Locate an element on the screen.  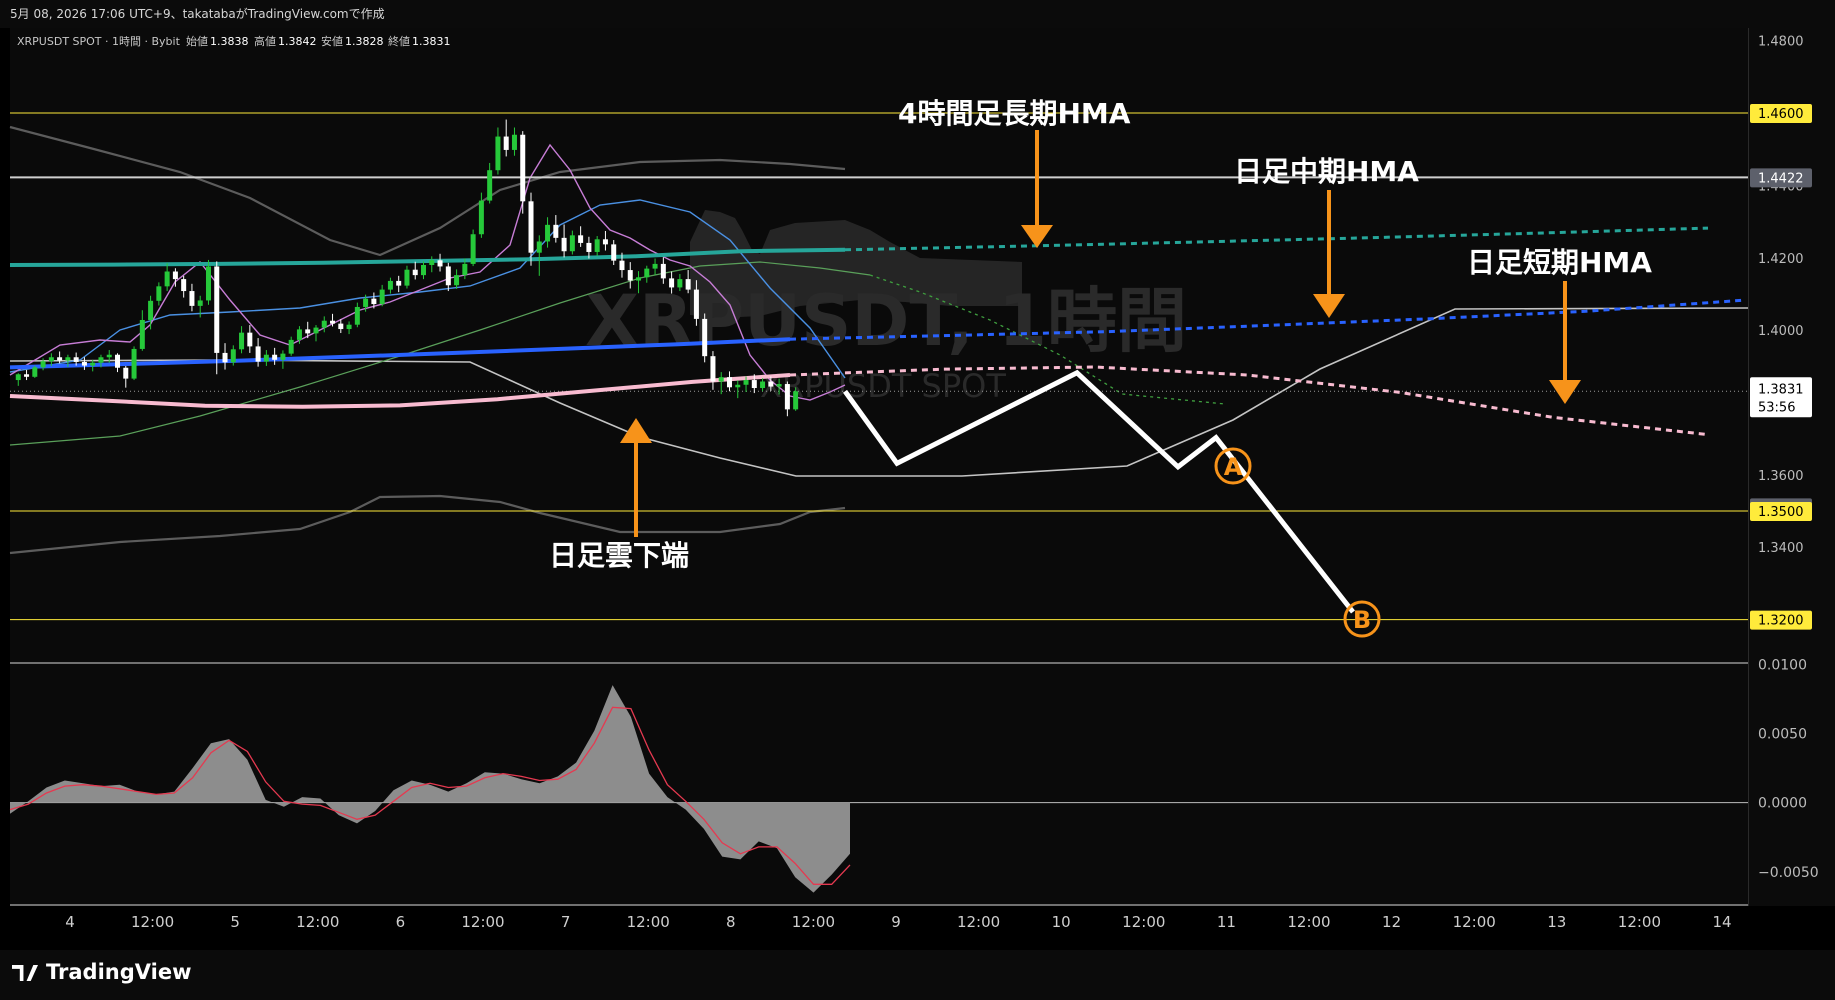
oscillator-tick-label: −0.0050 is located at coordinates (1788, 873).